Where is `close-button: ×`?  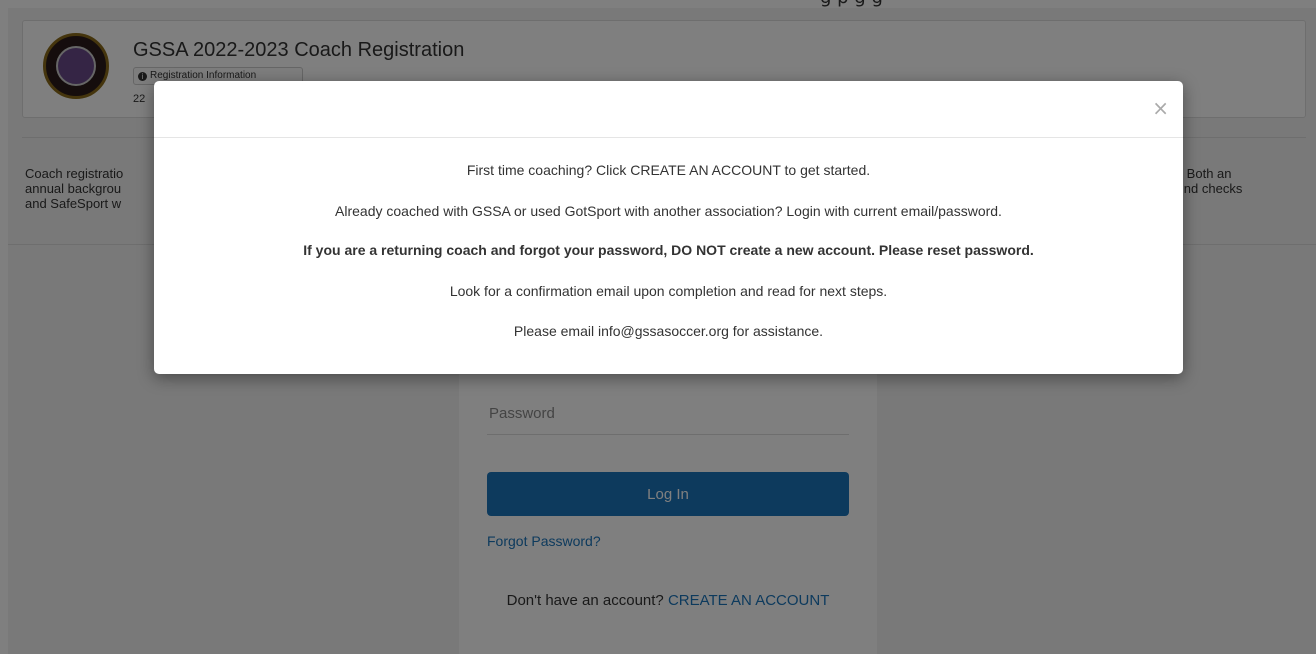
close-button: × is located at coordinates (1160, 108).